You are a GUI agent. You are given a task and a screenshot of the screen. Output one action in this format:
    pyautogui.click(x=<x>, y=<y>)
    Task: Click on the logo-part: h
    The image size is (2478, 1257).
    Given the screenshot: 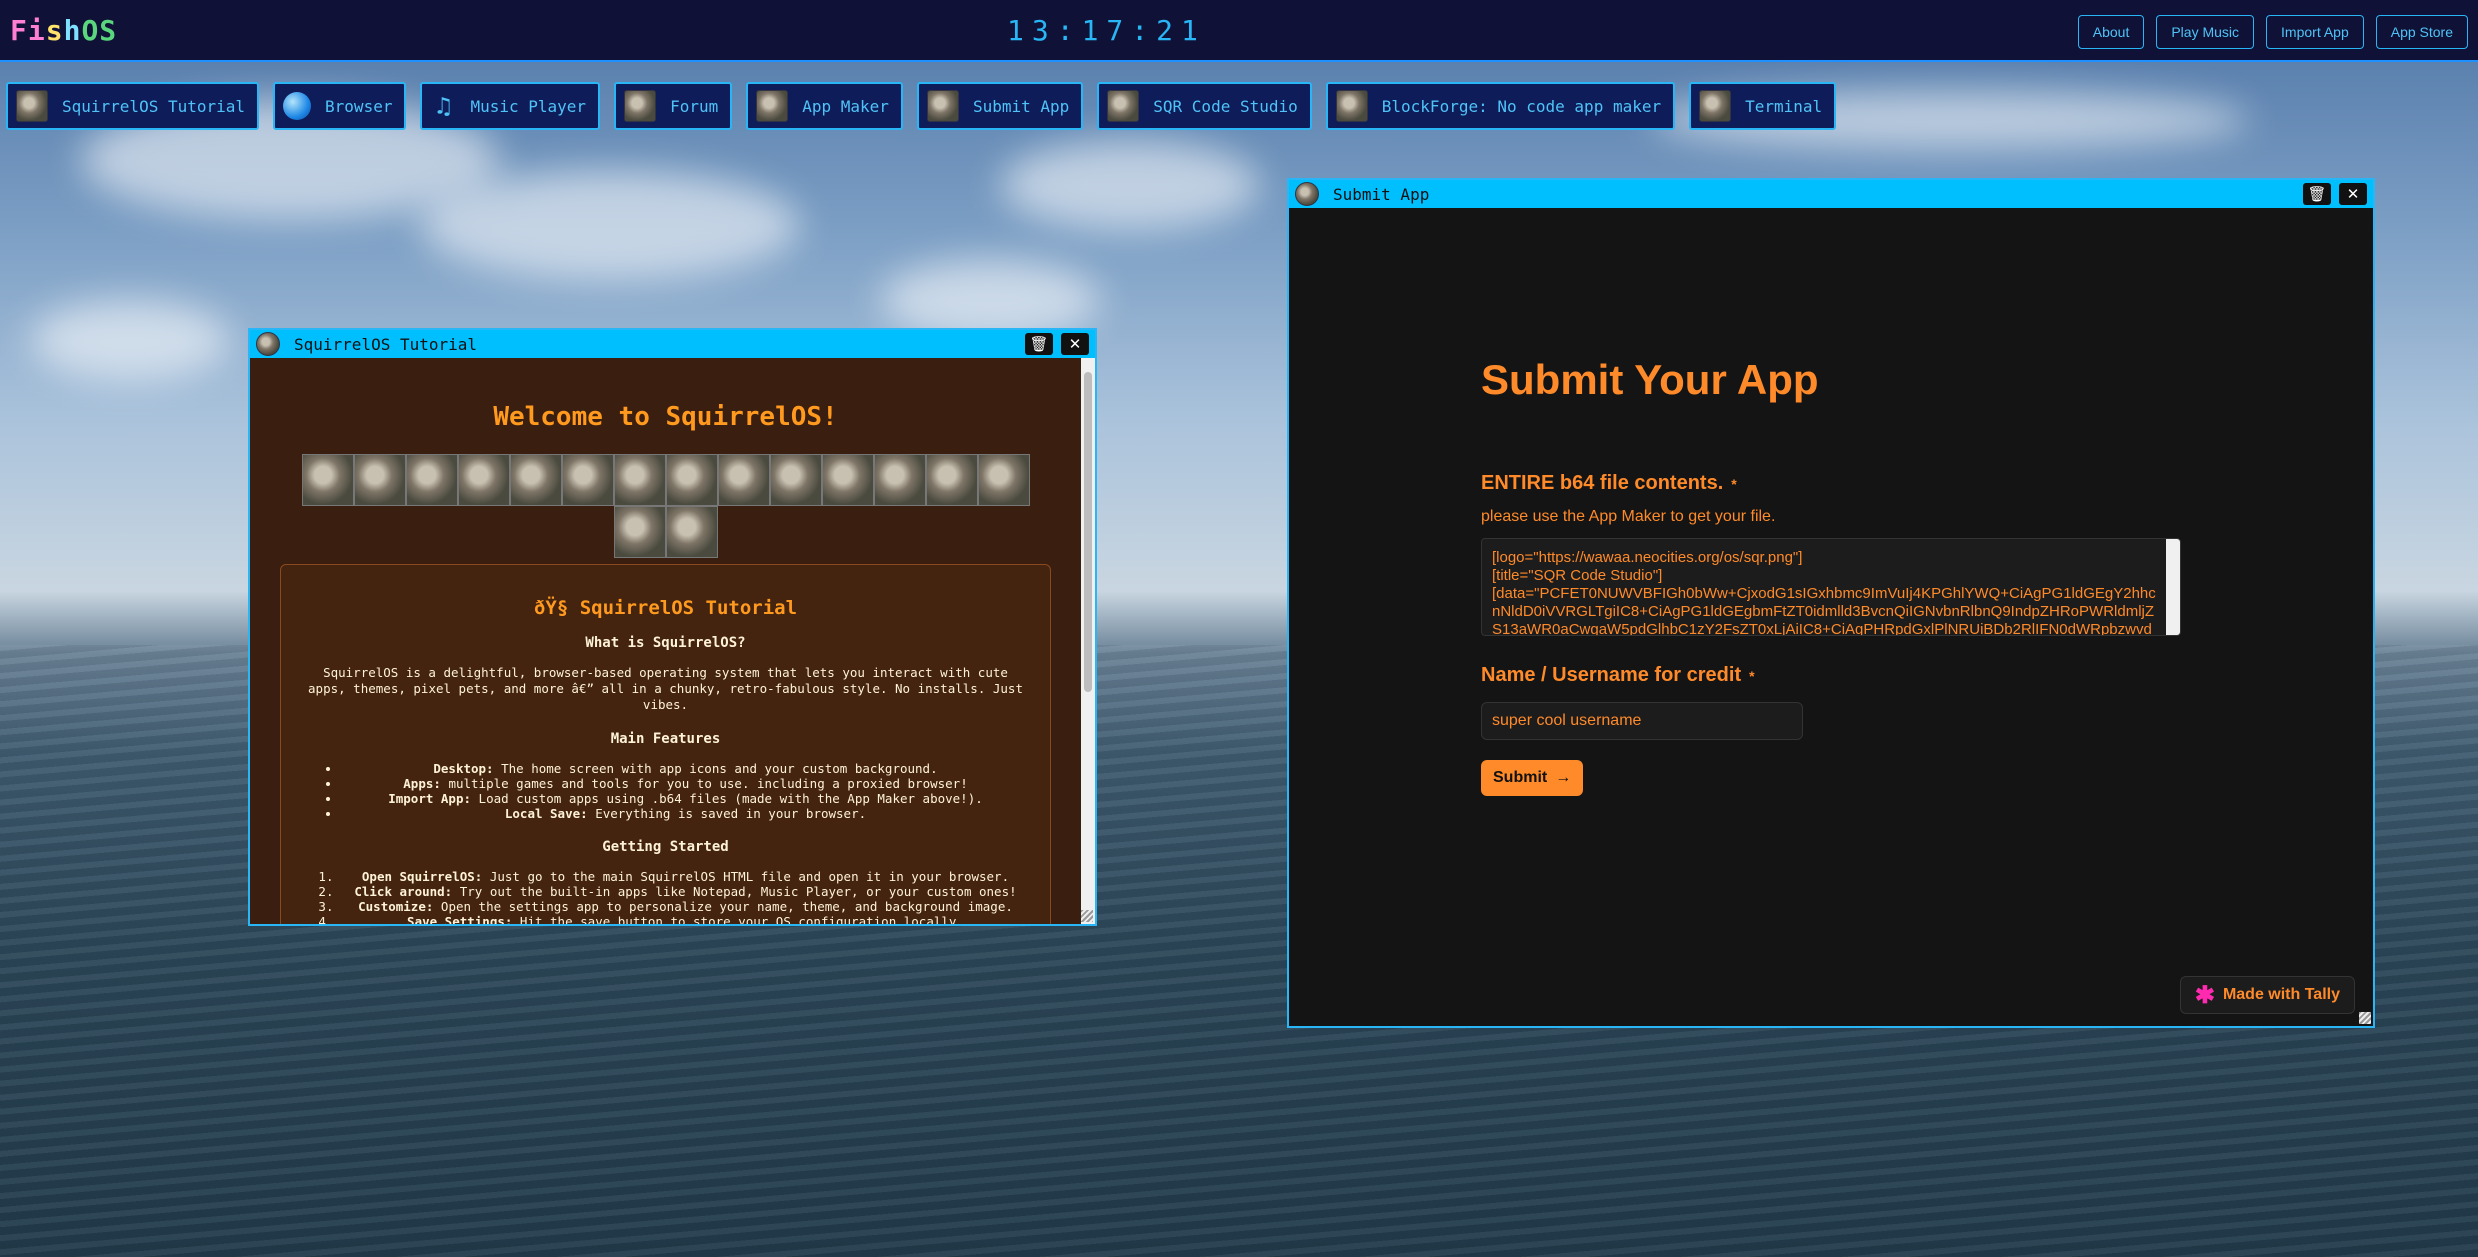 What is the action you would take?
    pyautogui.click(x=72, y=30)
    